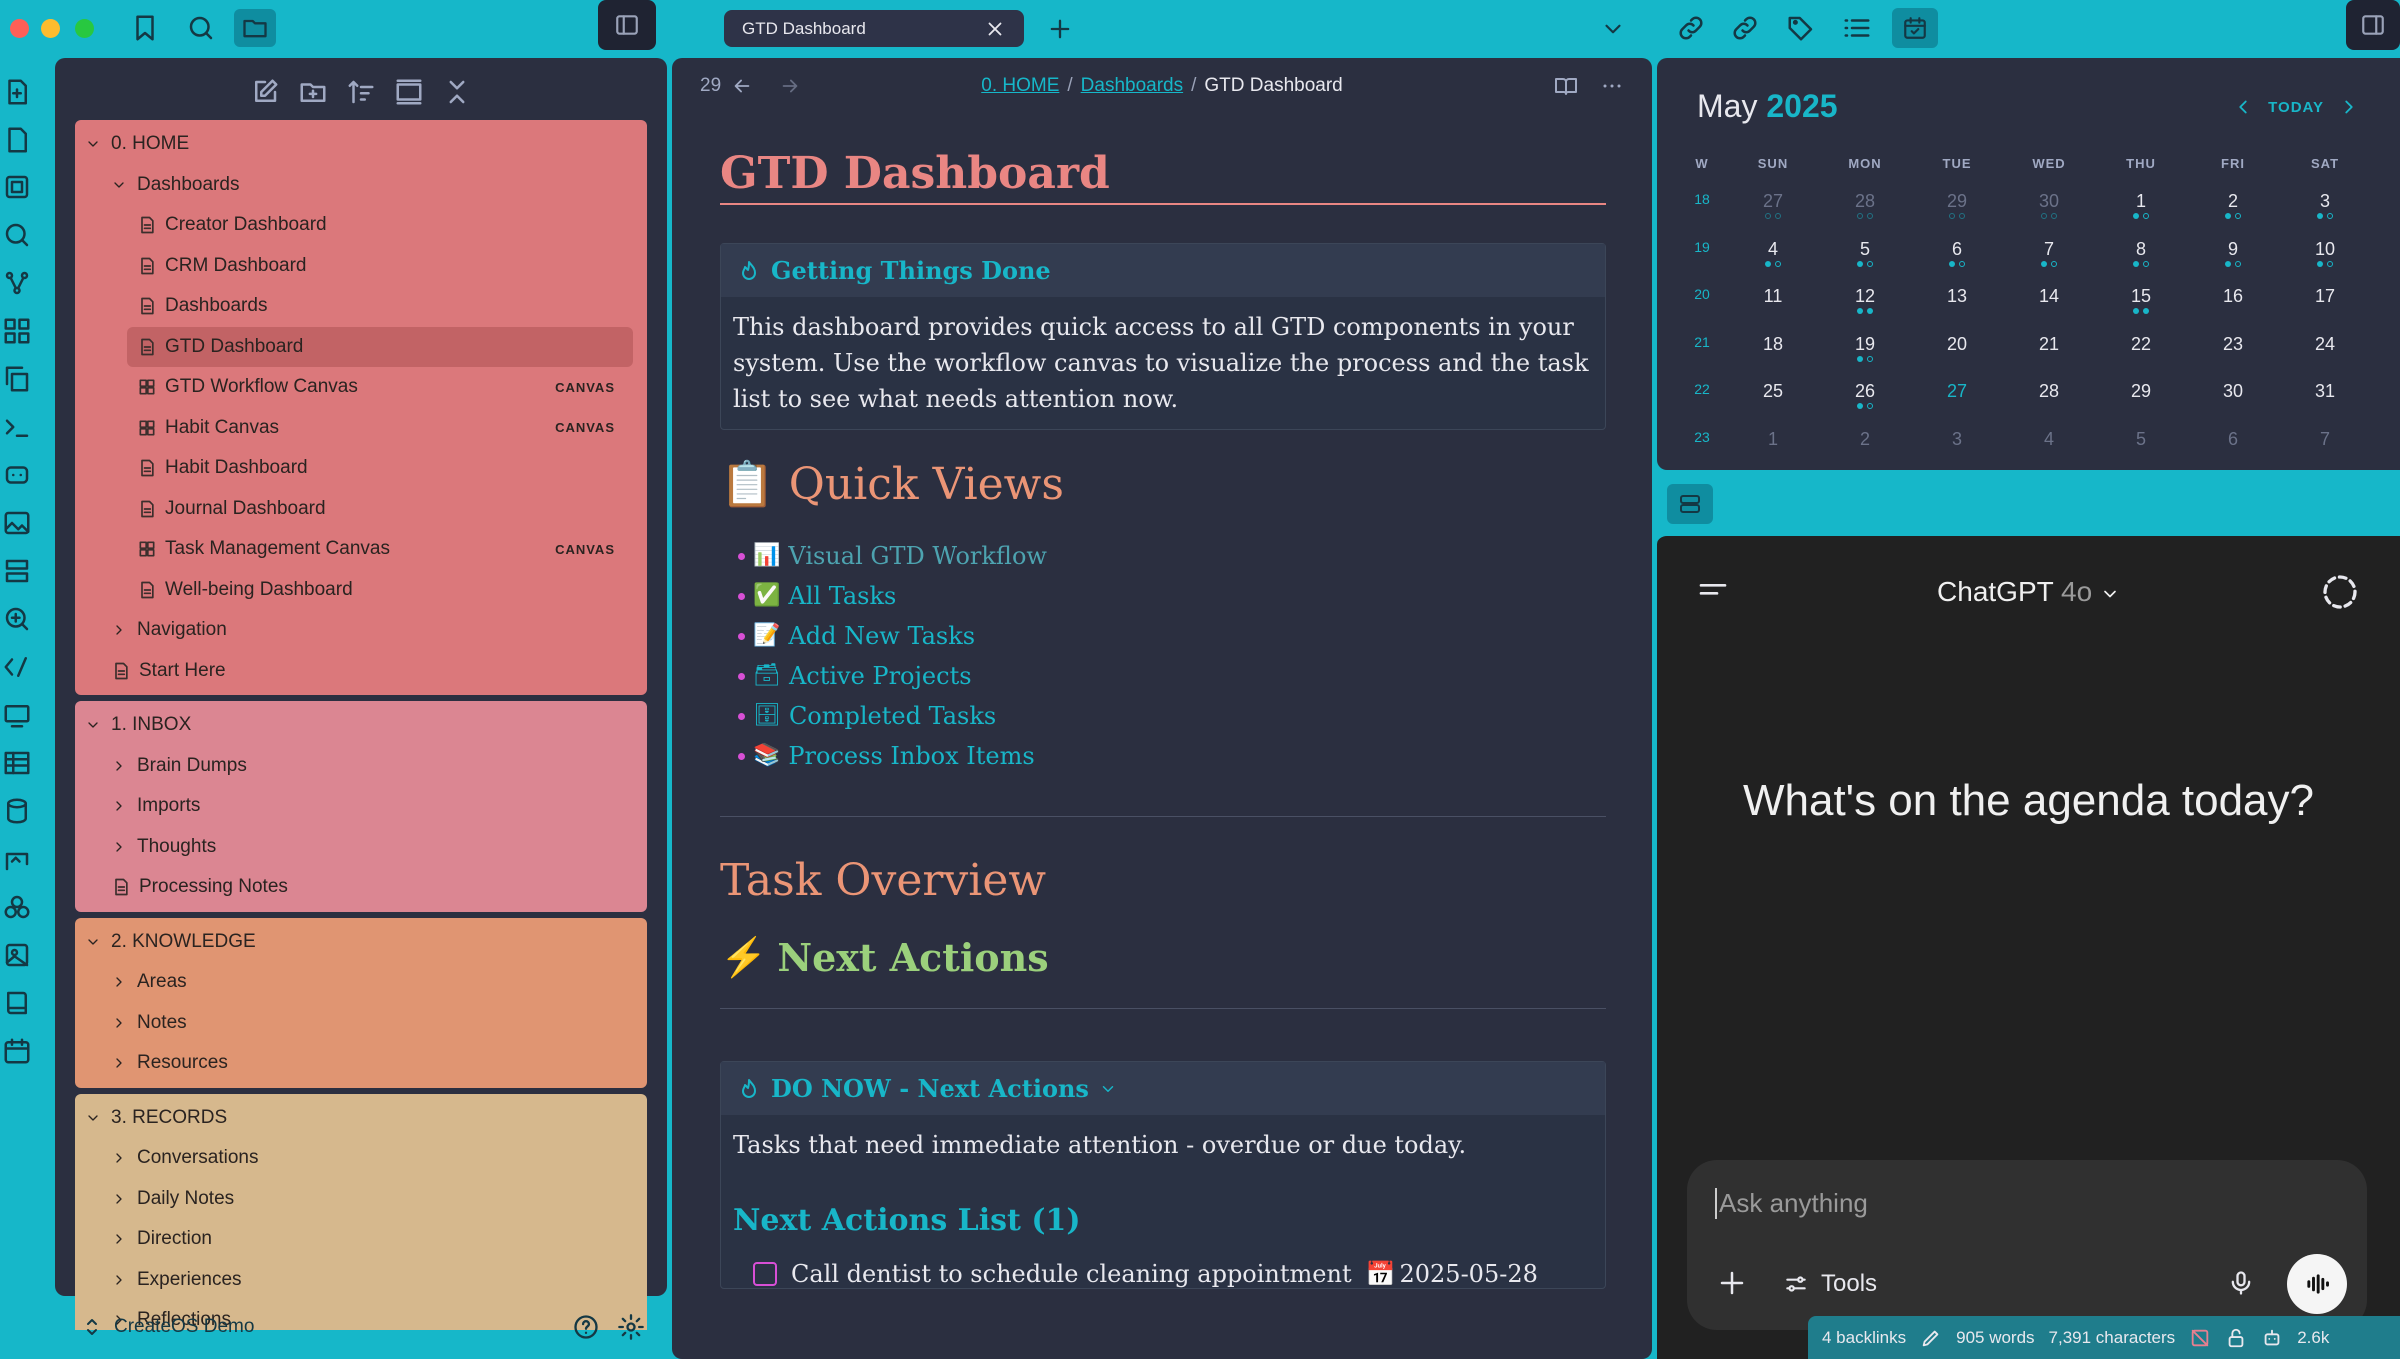  What do you see at coordinates (2349, 107) in the screenshot?
I see `chevron-right-icon` at bounding box center [2349, 107].